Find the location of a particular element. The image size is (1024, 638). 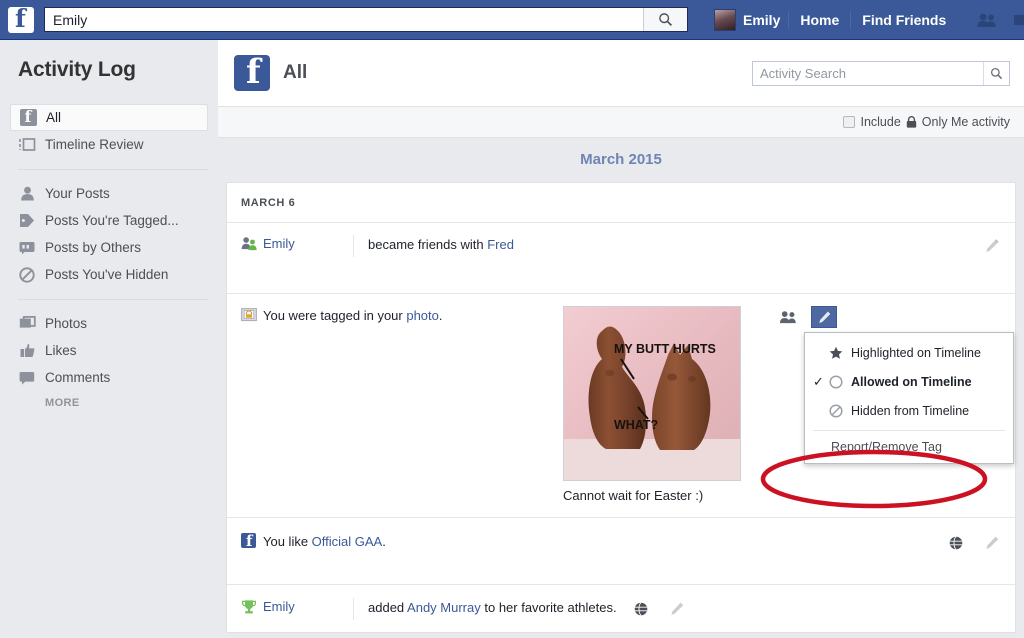

friend-requests-icon is located at coordinates (986, 20).